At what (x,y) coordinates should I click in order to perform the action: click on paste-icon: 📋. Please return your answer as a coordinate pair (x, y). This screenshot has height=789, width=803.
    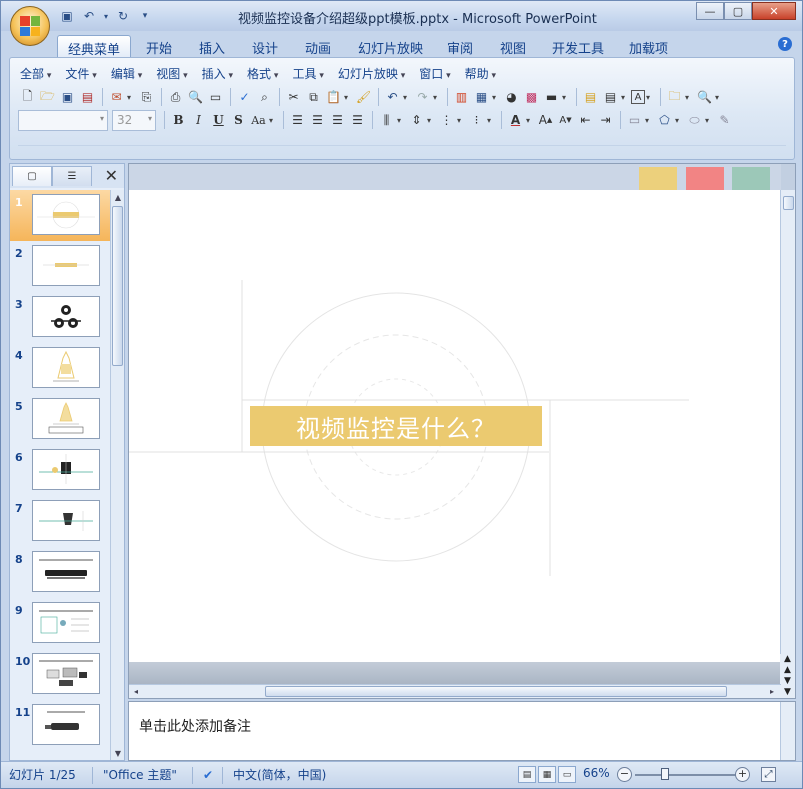
    Looking at the image, I should click on (333, 97).